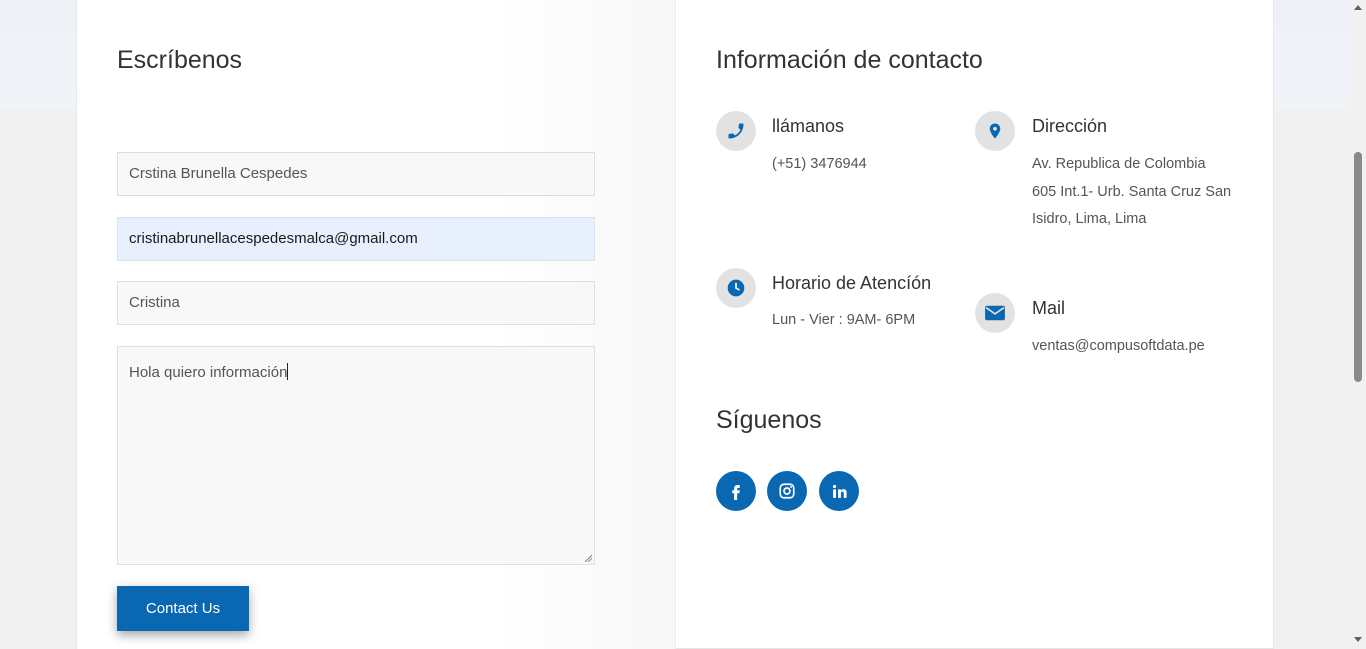 The width and height of the screenshot is (1366, 649). Describe the element at coordinates (1118, 347) in the screenshot. I see `mail-address: ventas@compusoftdata.pe` at that location.